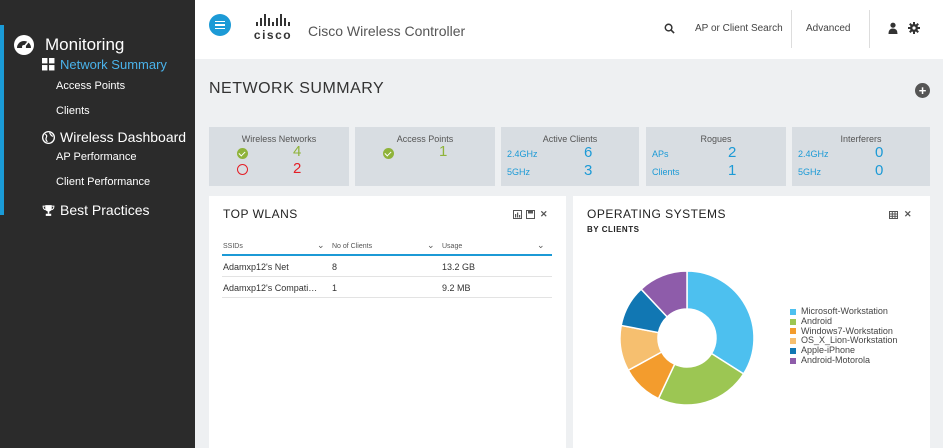 The height and width of the screenshot is (448, 943). Describe the element at coordinates (732, 170) in the screenshot. I see `rogue-clients-count: 1` at that location.